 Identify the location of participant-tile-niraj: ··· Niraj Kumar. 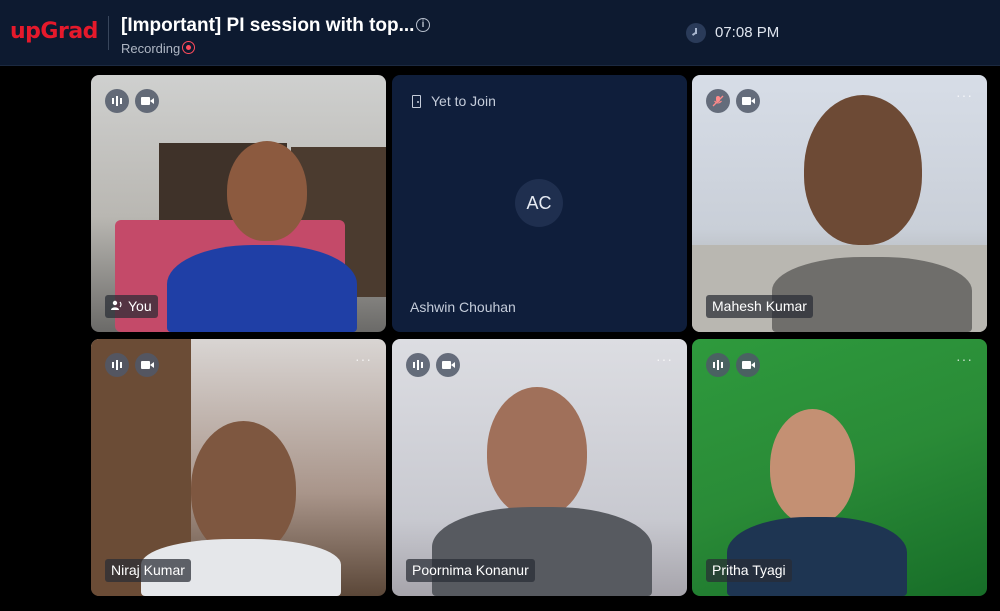
(238, 467).